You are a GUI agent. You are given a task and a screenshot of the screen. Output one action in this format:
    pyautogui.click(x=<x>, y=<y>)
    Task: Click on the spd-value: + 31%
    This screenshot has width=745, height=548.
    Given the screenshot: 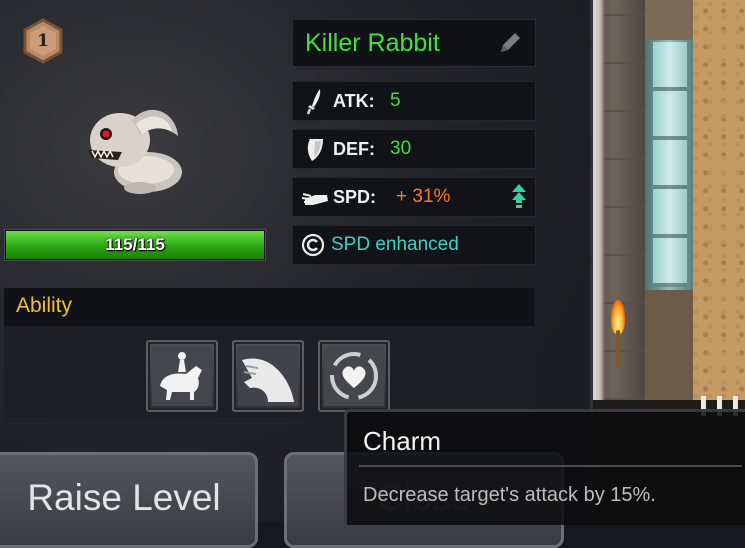 What is the action you would take?
    pyautogui.click(x=423, y=196)
    